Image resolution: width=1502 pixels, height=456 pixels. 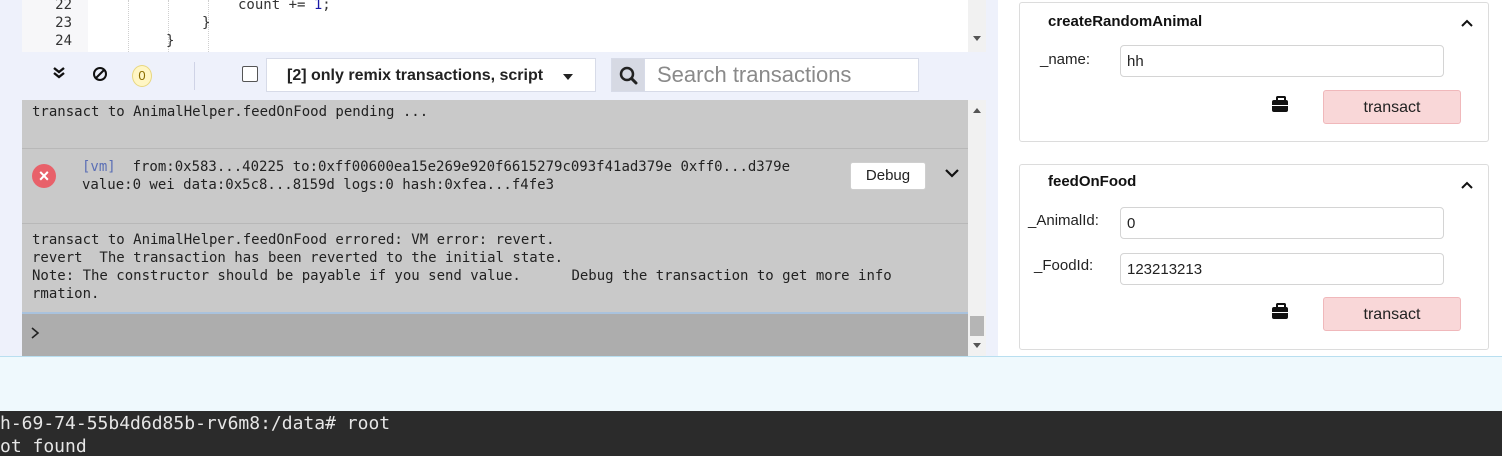 I want to click on debug-button: Debug, so click(x=888, y=176).